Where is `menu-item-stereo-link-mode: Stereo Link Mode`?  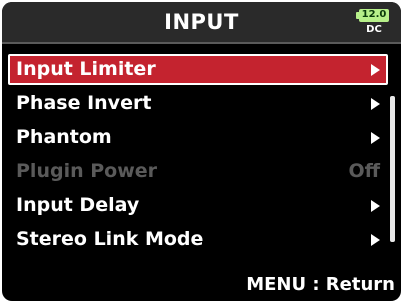
menu-item-stereo-link-mode: Stereo Link Mode is located at coordinates (198, 239).